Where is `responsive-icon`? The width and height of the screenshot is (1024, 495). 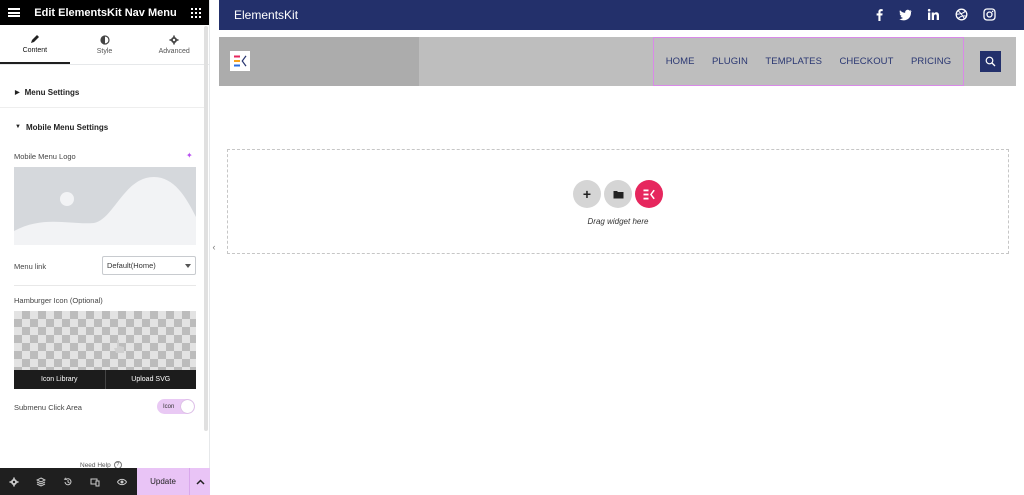
responsive-icon is located at coordinates (94, 481).